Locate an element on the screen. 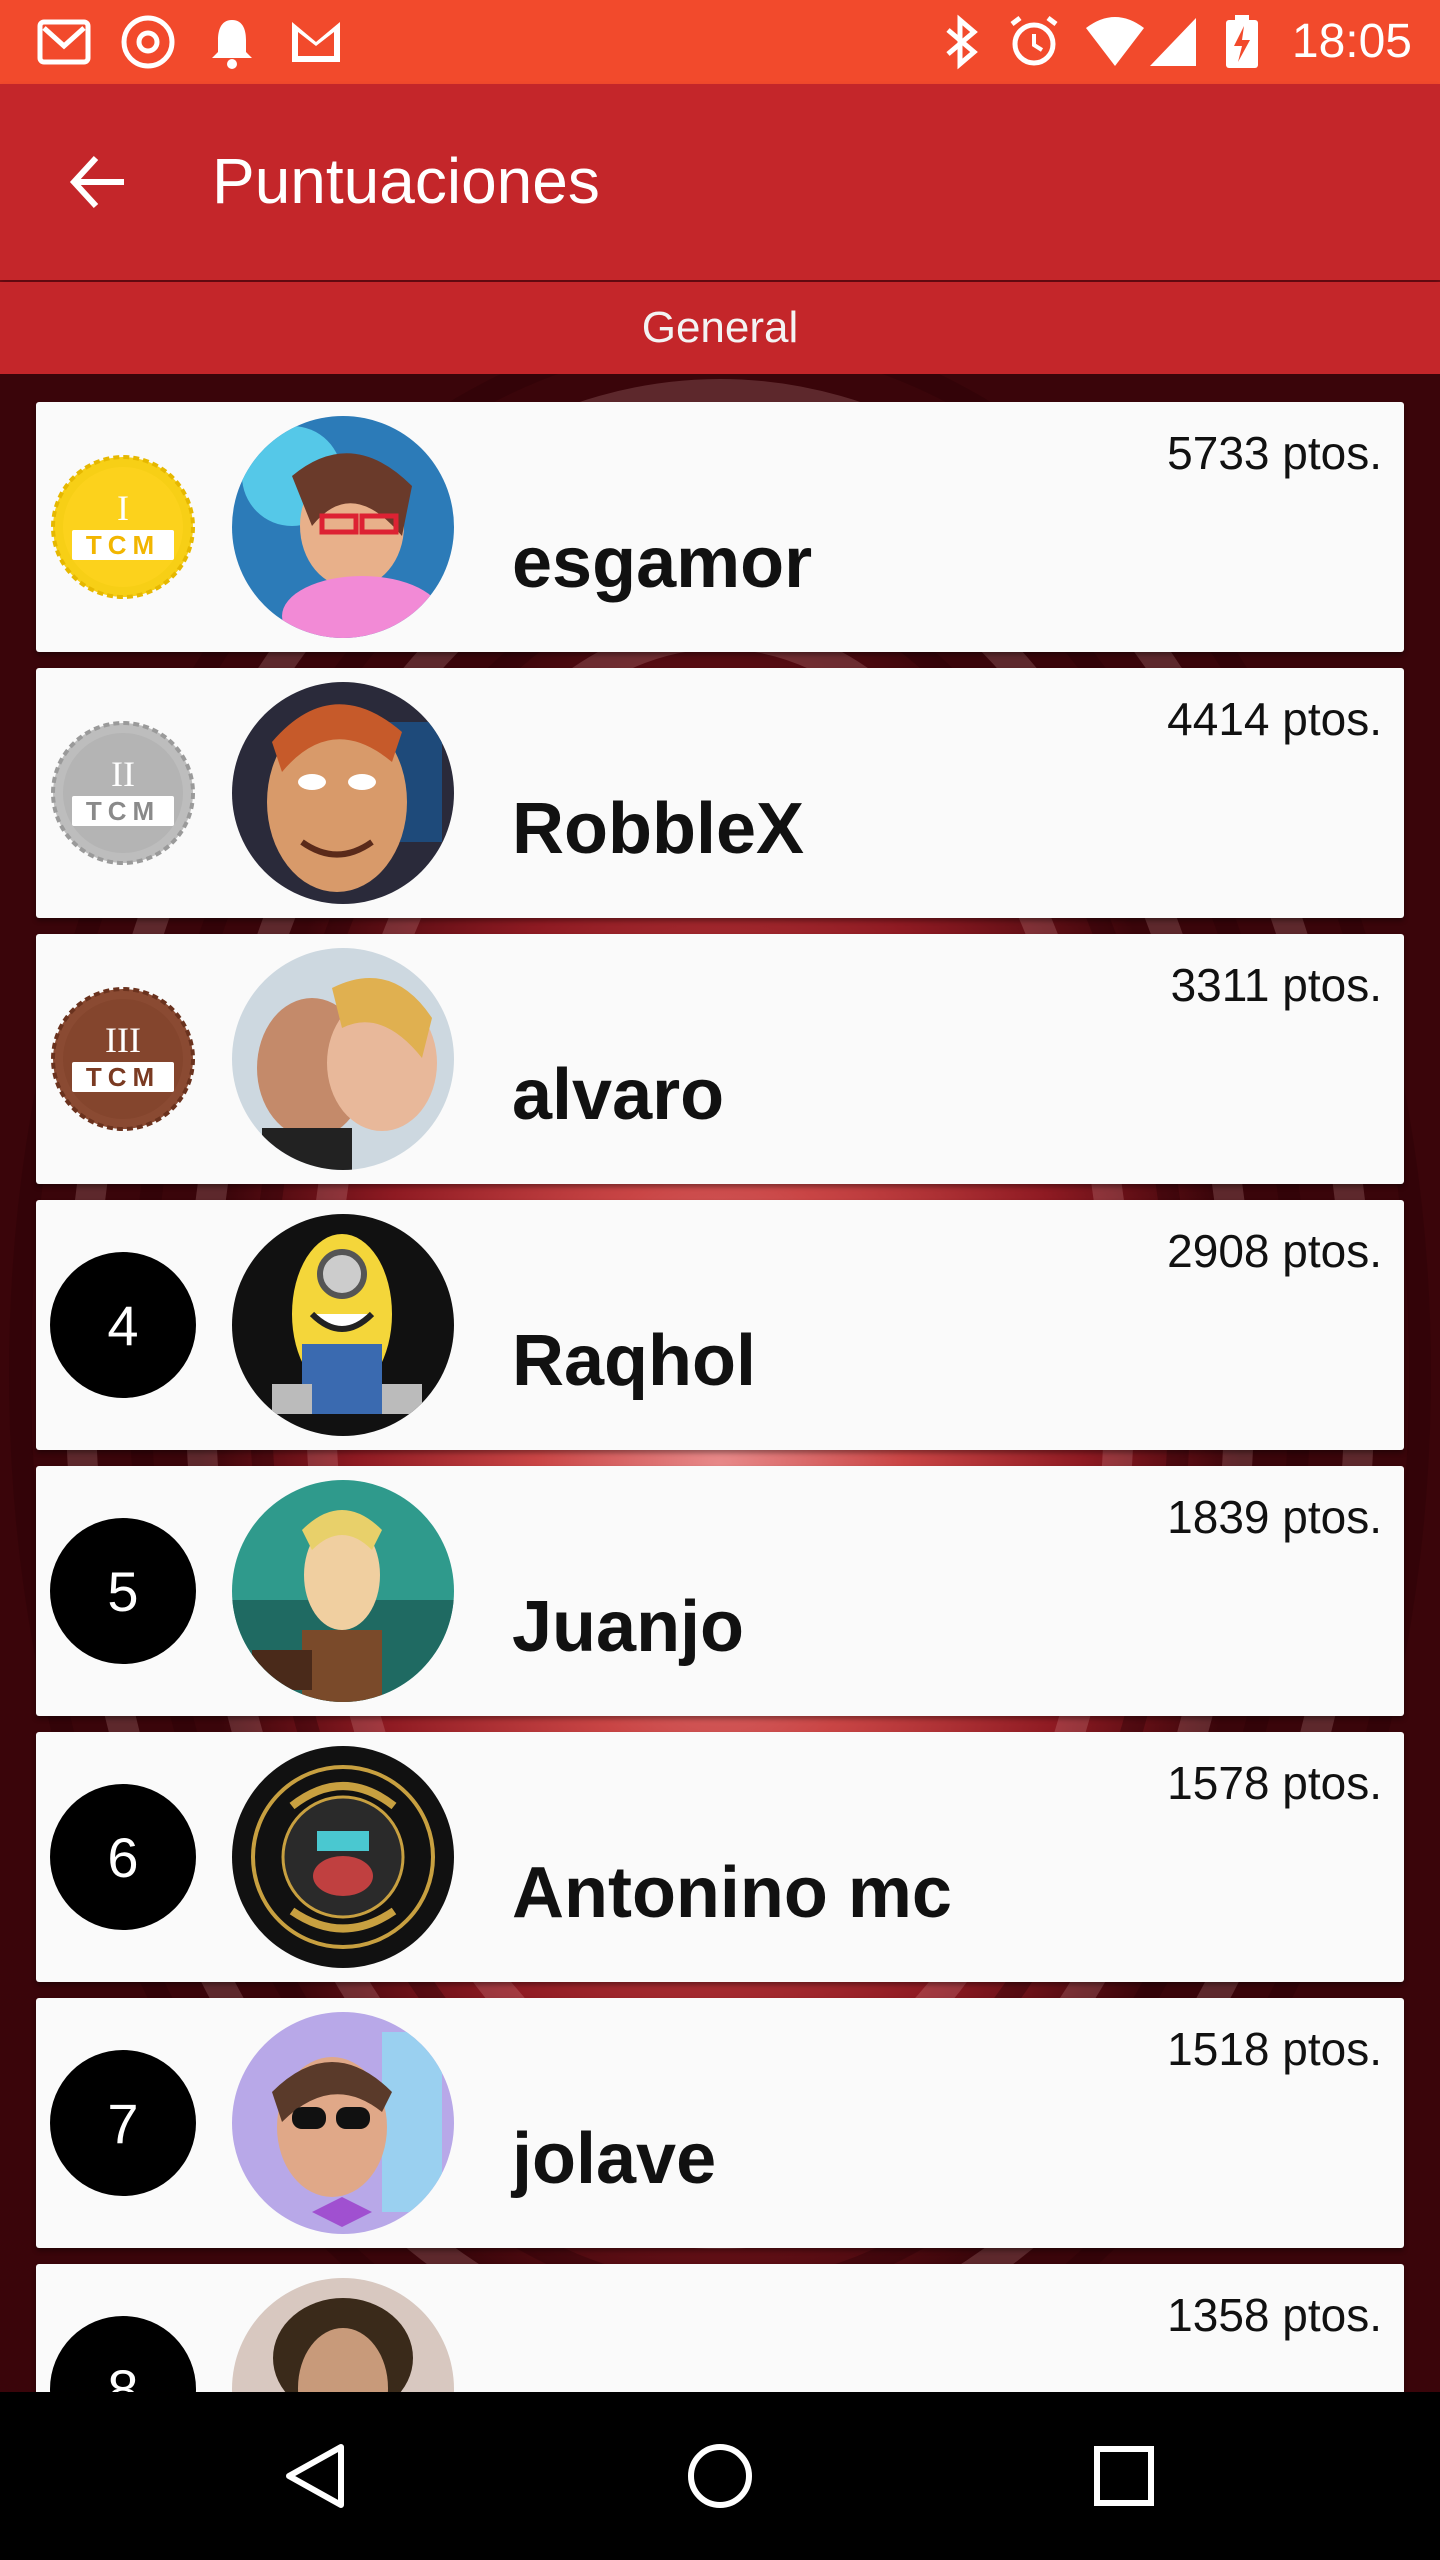 Image resolution: width=1440 pixels, height=2560 pixels. list-item: I TCM 5733 ptos. esgamor is located at coordinates (720, 527).